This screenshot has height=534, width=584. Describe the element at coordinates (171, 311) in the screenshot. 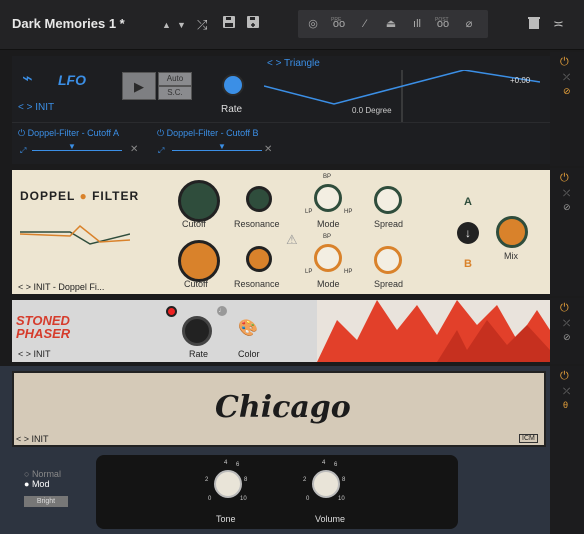

I see `sync-led` at that location.